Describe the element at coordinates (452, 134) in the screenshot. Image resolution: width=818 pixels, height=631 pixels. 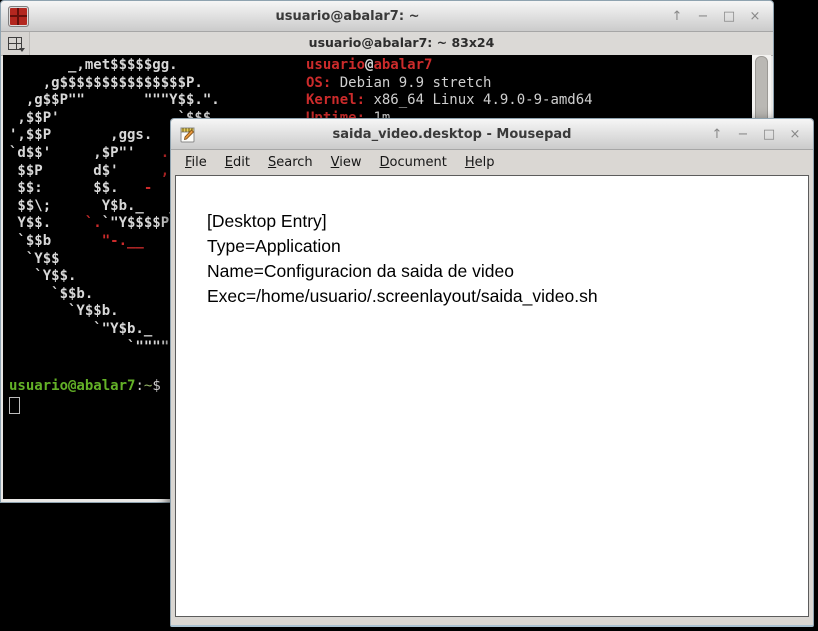
I see `mousepad-window-title: saida_video.desktop - Mousepad` at that location.